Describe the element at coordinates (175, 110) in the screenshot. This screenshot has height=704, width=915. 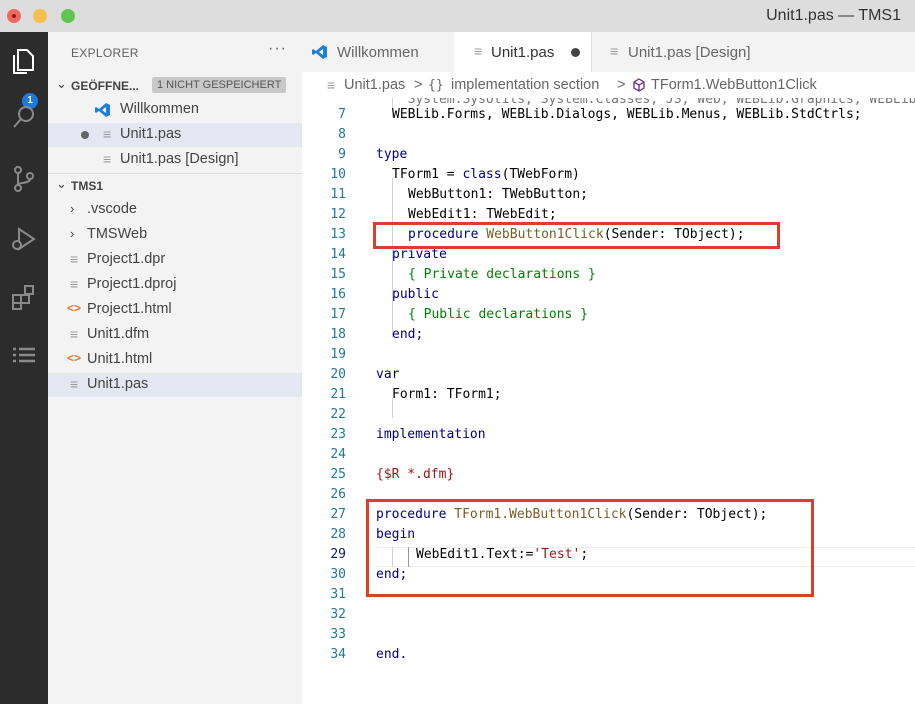
I see `open-editor-item-willkommen: Willkommen` at that location.